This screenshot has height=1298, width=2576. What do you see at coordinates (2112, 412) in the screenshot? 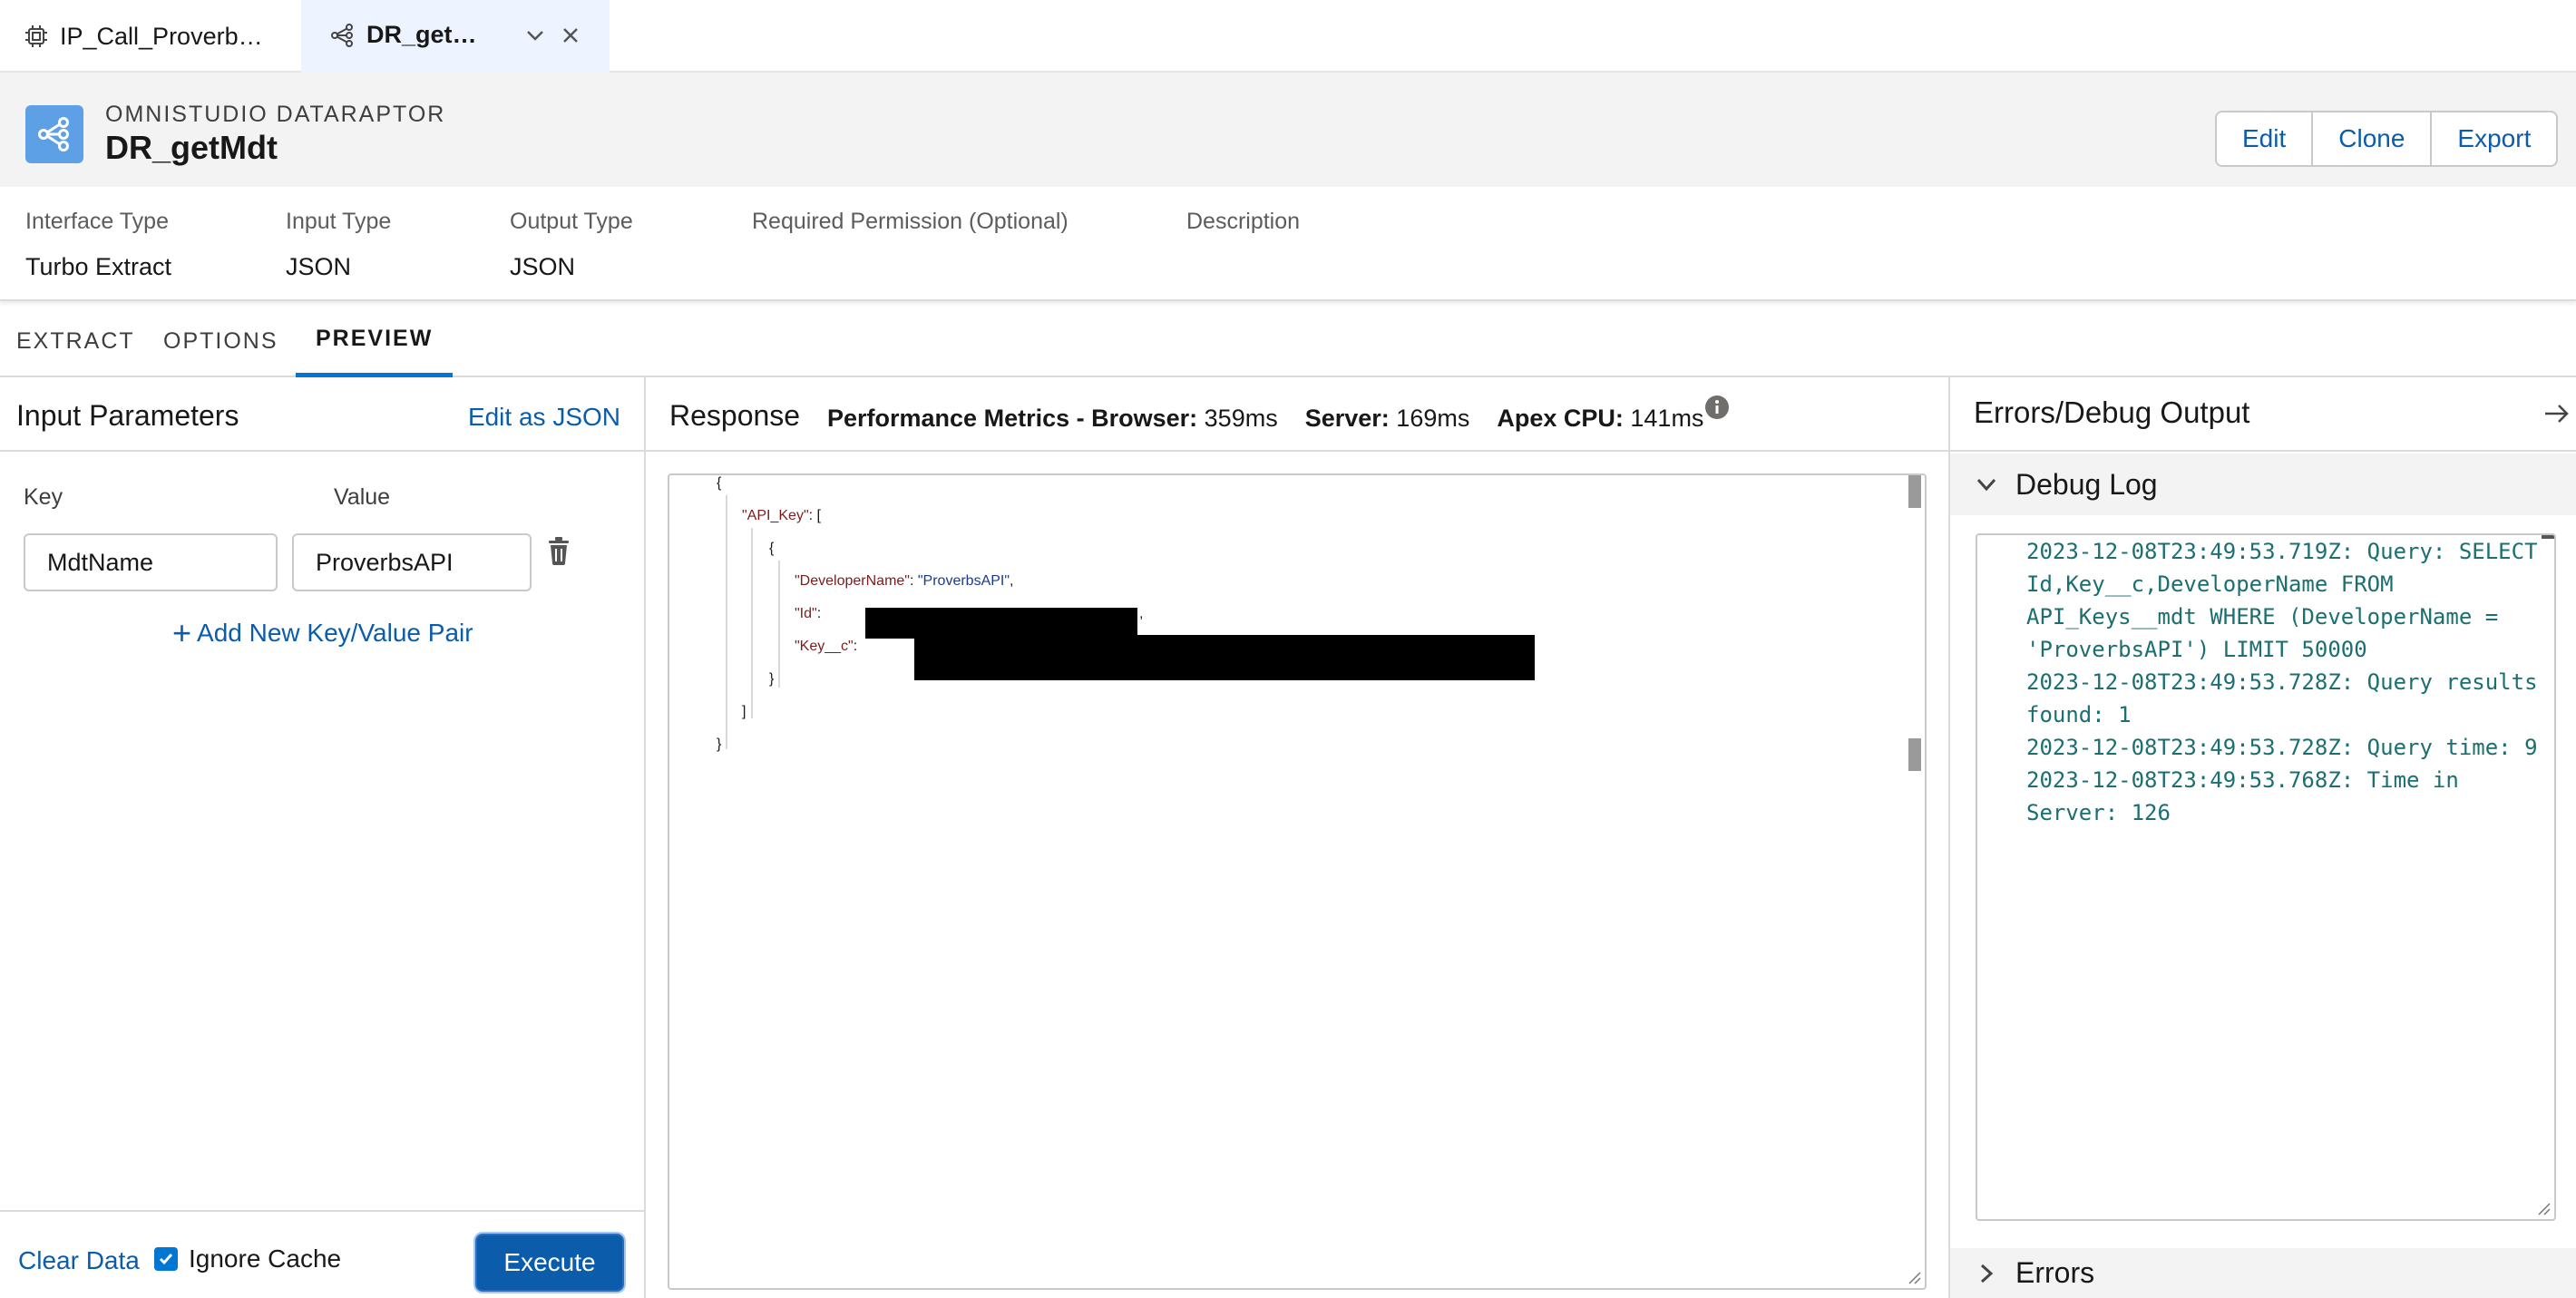
I see `debug-output-title: Errors/Debug Output` at bounding box center [2112, 412].